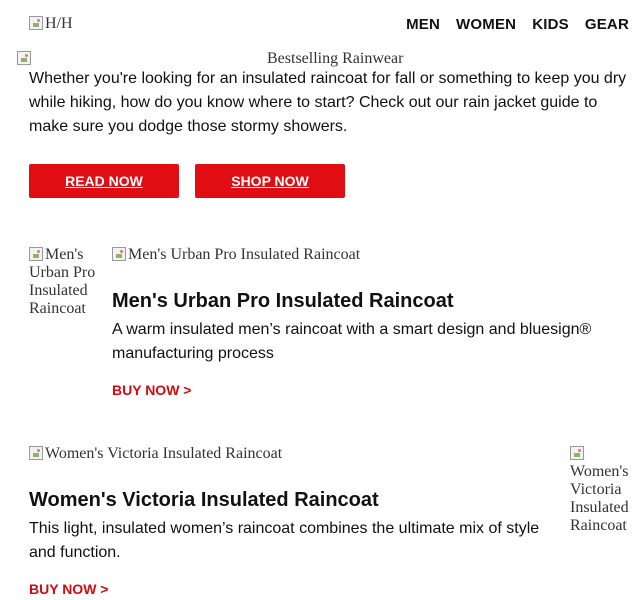 The width and height of the screenshot is (640, 600). Describe the element at coordinates (222, 59) in the screenshot. I see `hero-image: Bestselling Rainwear` at that location.